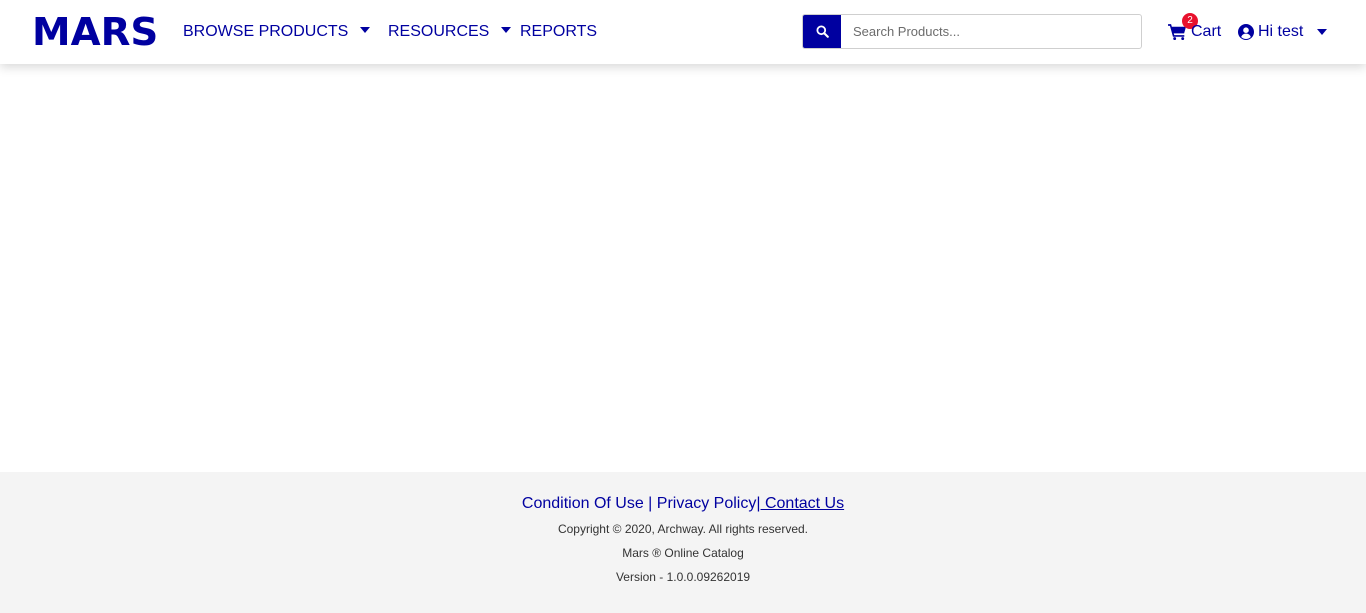  Describe the element at coordinates (991, 31) in the screenshot. I see `search-input` at that location.